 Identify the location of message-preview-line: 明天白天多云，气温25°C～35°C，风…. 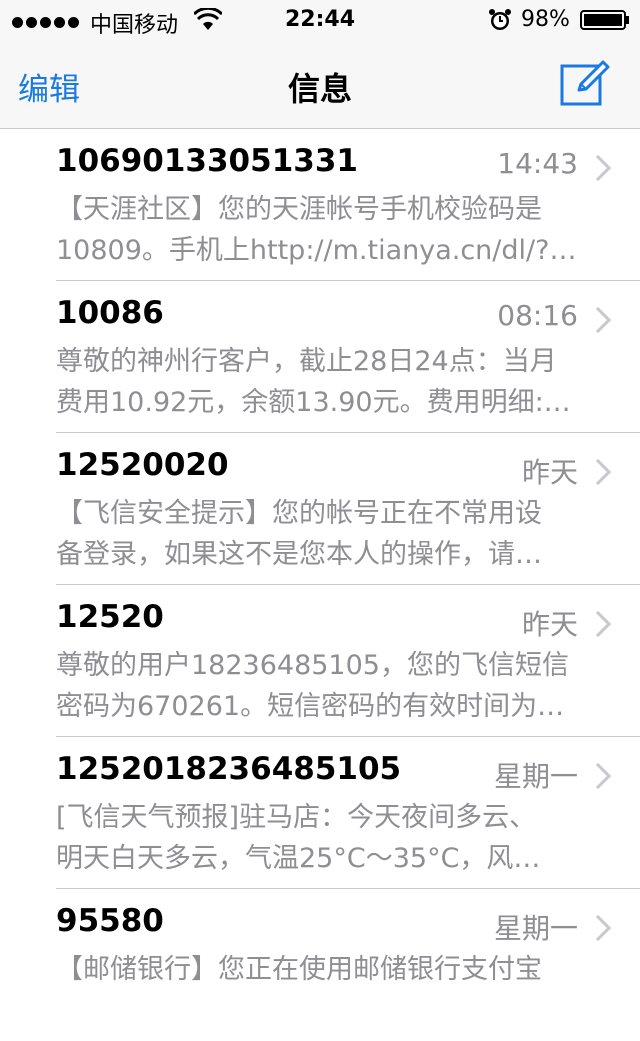
(298, 858).